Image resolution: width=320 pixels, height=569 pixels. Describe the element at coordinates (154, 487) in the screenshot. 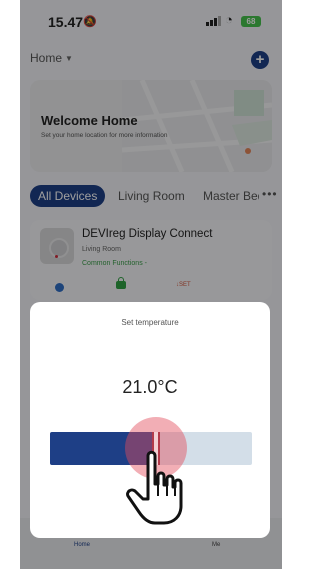

I see `tap-hand-icon` at that location.